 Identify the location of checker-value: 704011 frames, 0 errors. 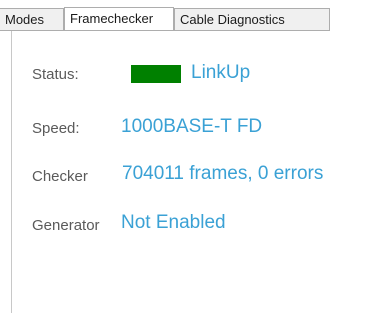
(223, 173).